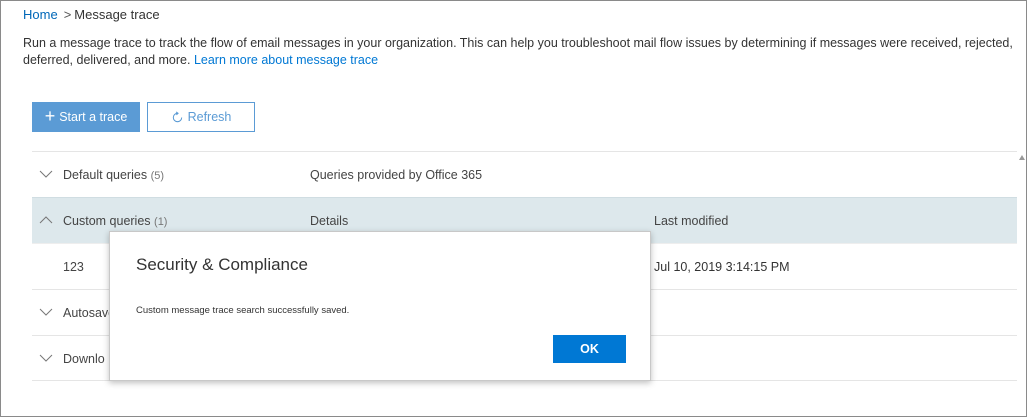 The width and height of the screenshot is (1027, 417). Describe the element at coordinates (117, 14) in the screenshot. I see `breadcrumb-current: Message trace` at that location.